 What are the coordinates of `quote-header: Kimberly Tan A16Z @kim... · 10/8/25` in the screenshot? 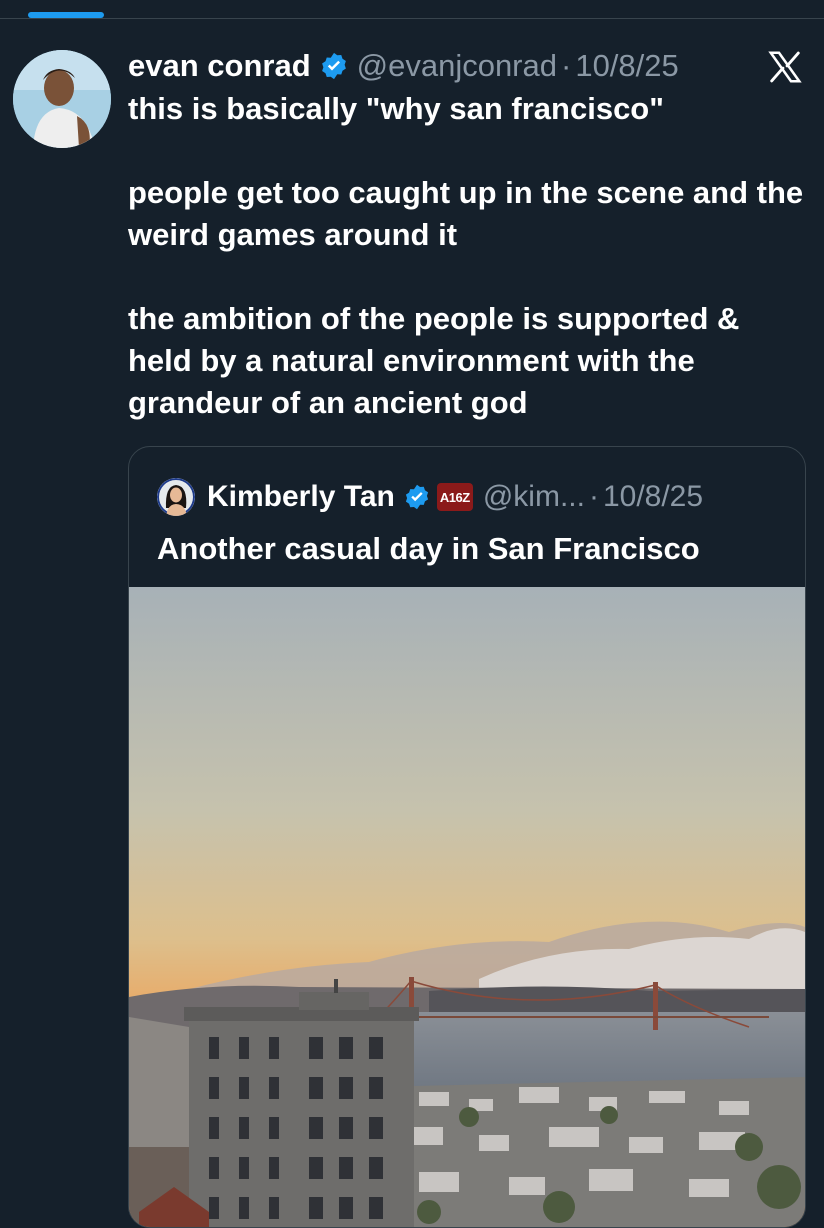 It's located at (430, 497).